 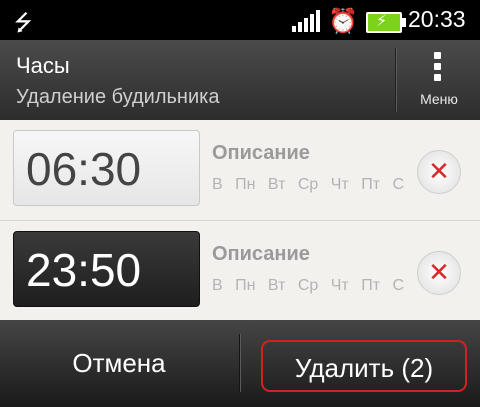 What do you see at coordinates (439, 99) in the screenshot?
I see `menu-label: Меню` at bounding box center [439, 99].